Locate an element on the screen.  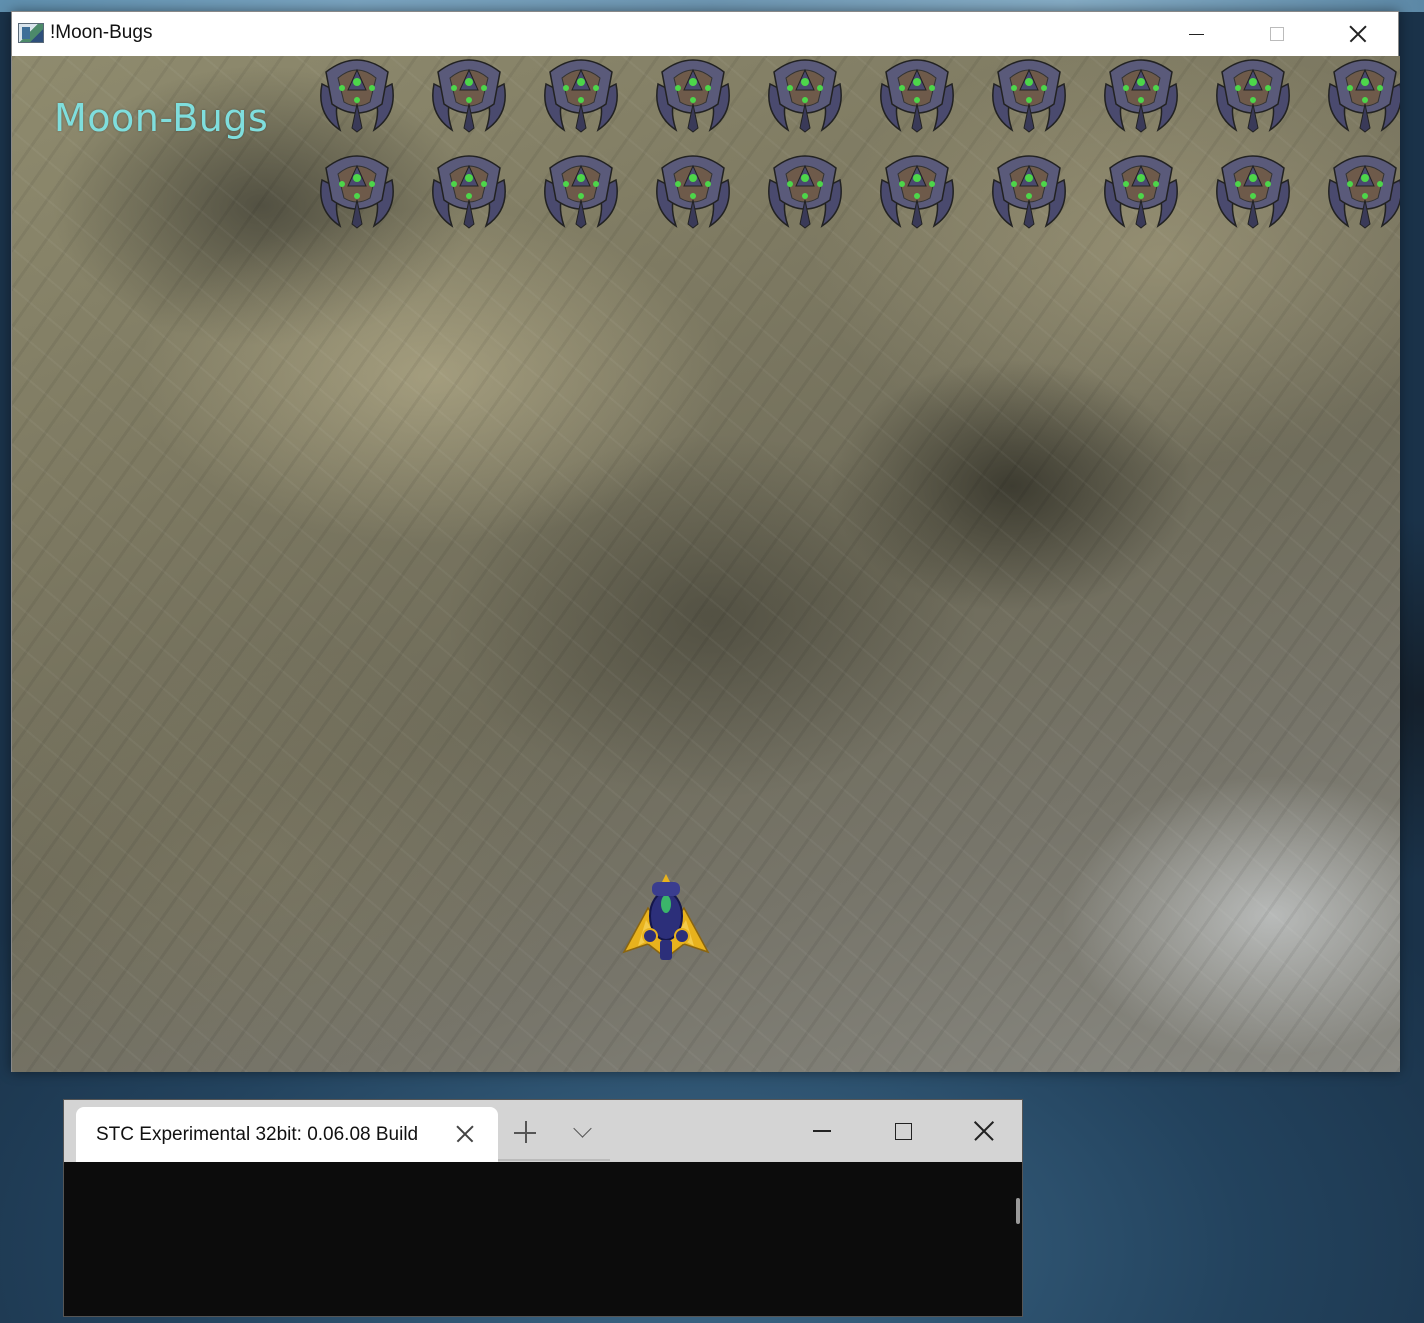
window-title: !Moon-Bugs is located at coordinates (101, 32).